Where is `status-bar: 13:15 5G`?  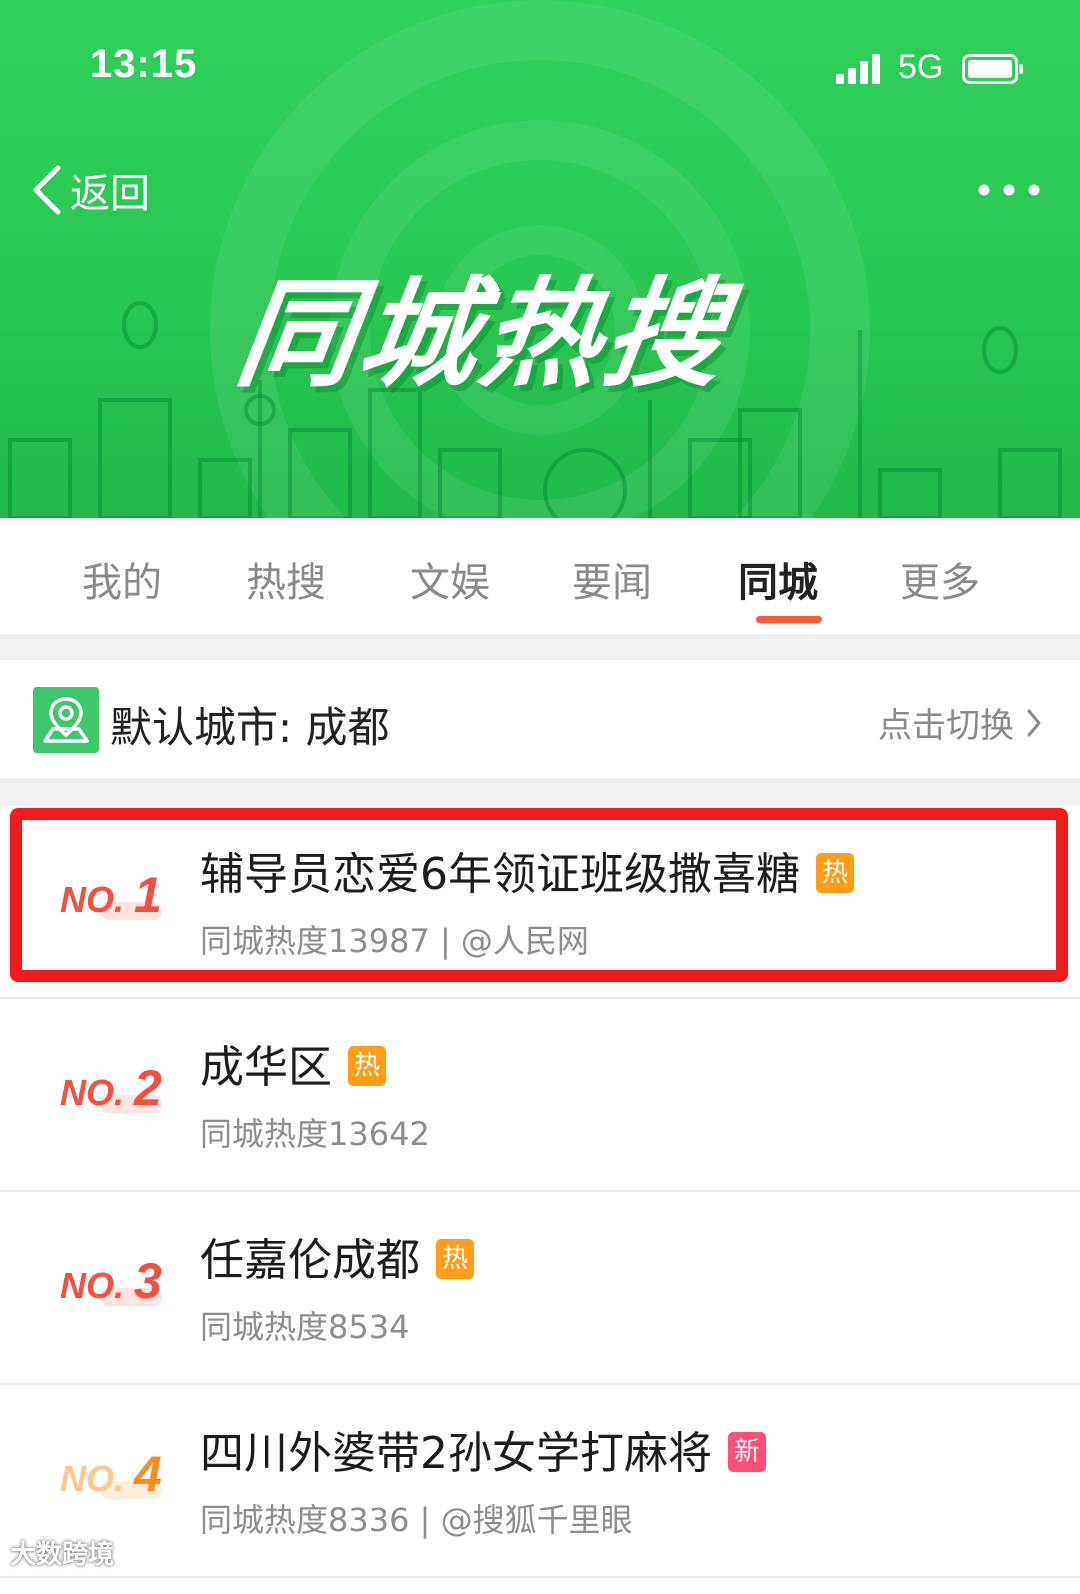
status-bar: 13:15 5G is located at coordinates (540, 65).